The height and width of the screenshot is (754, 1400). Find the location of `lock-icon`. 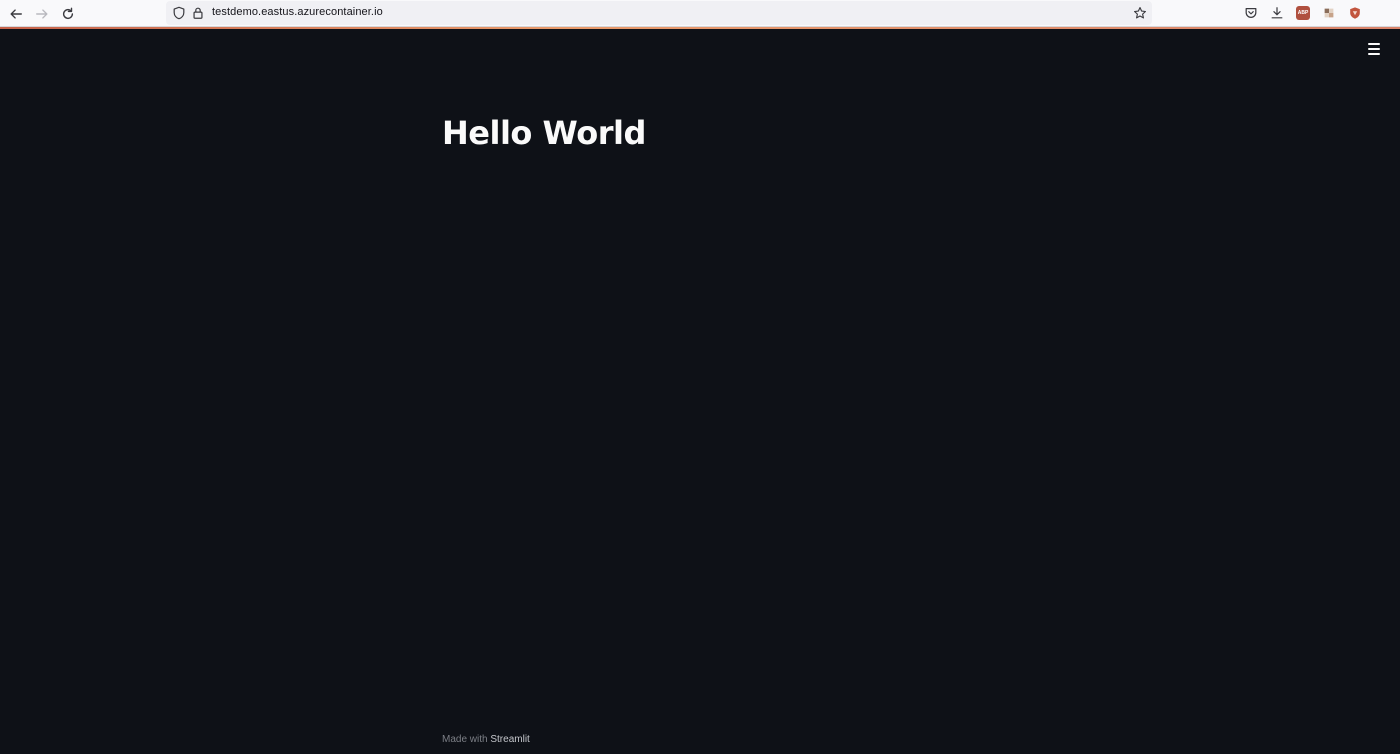

lock-icon is located at coordinates (198, 13).